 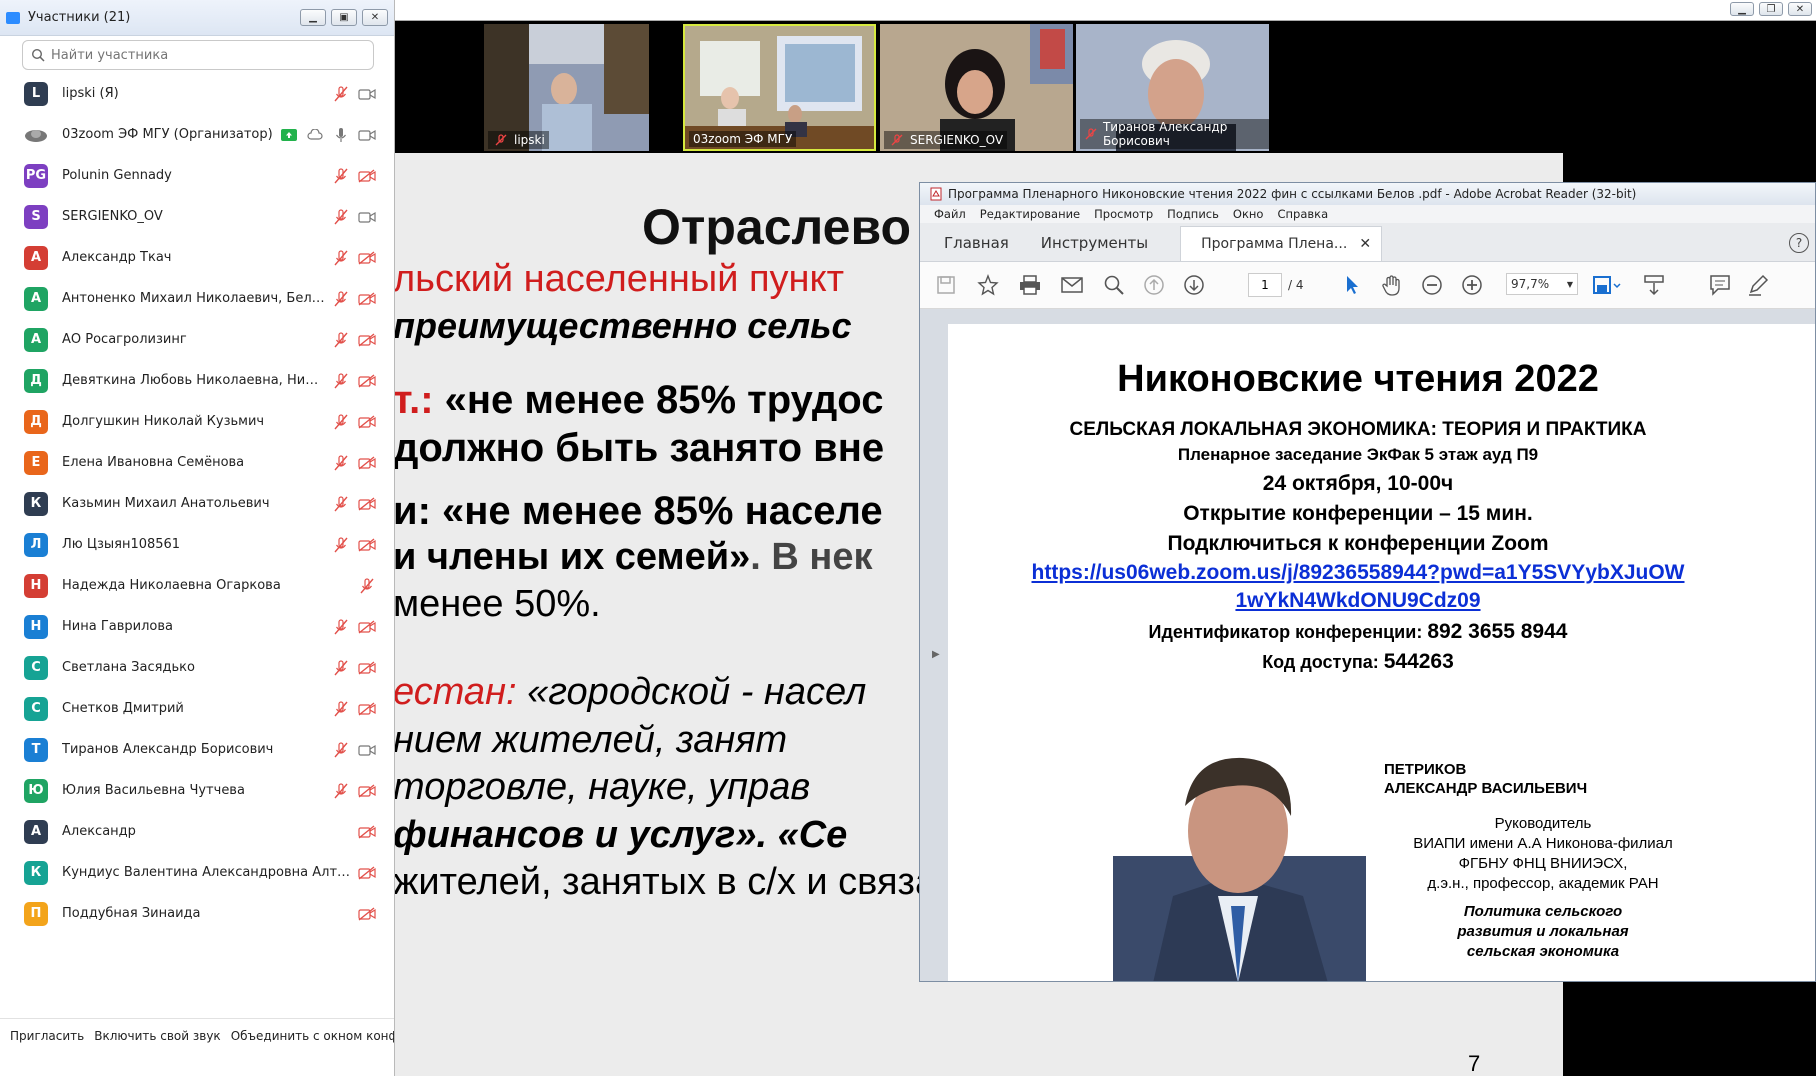 I want to click on previous-page-icon, so click(x=1154, y=285).